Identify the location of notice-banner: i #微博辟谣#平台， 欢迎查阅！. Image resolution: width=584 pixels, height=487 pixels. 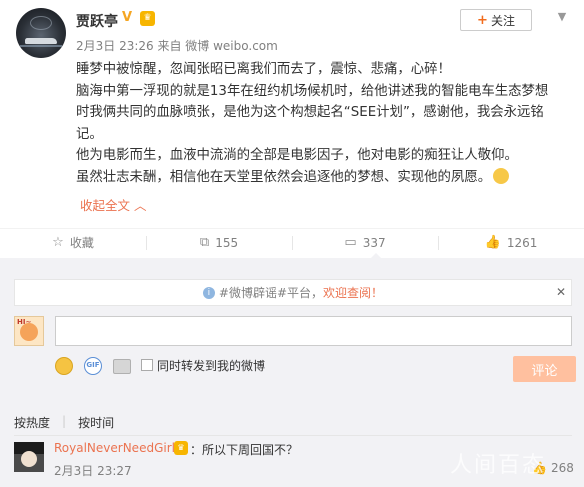
(293, 292).